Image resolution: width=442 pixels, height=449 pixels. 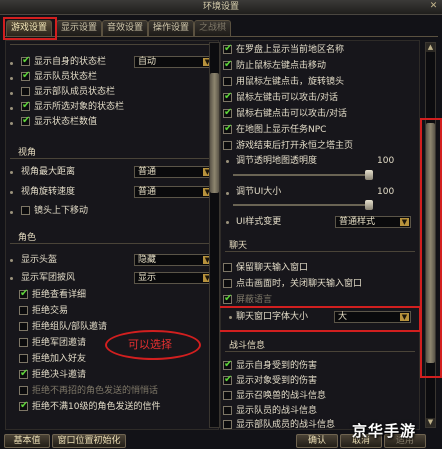 What do you see at coordinates (25, 210) in the screenshot?
I see `checkbox-camera-vertical` at bounding box center [25, 210].